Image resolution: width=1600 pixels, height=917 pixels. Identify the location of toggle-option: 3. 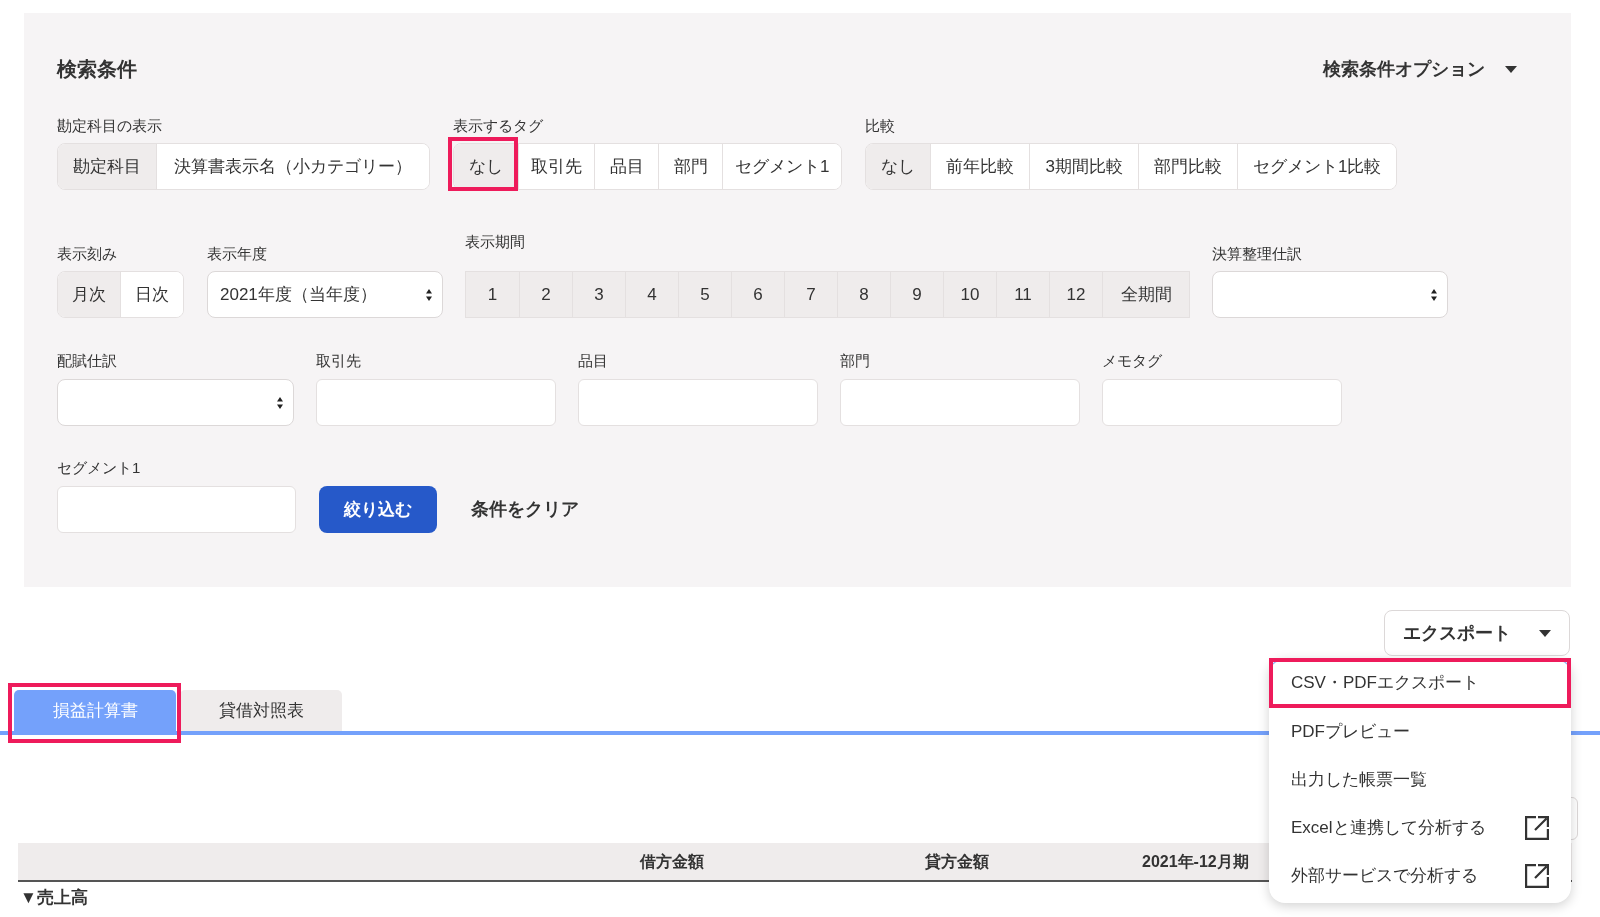
(598, 294).